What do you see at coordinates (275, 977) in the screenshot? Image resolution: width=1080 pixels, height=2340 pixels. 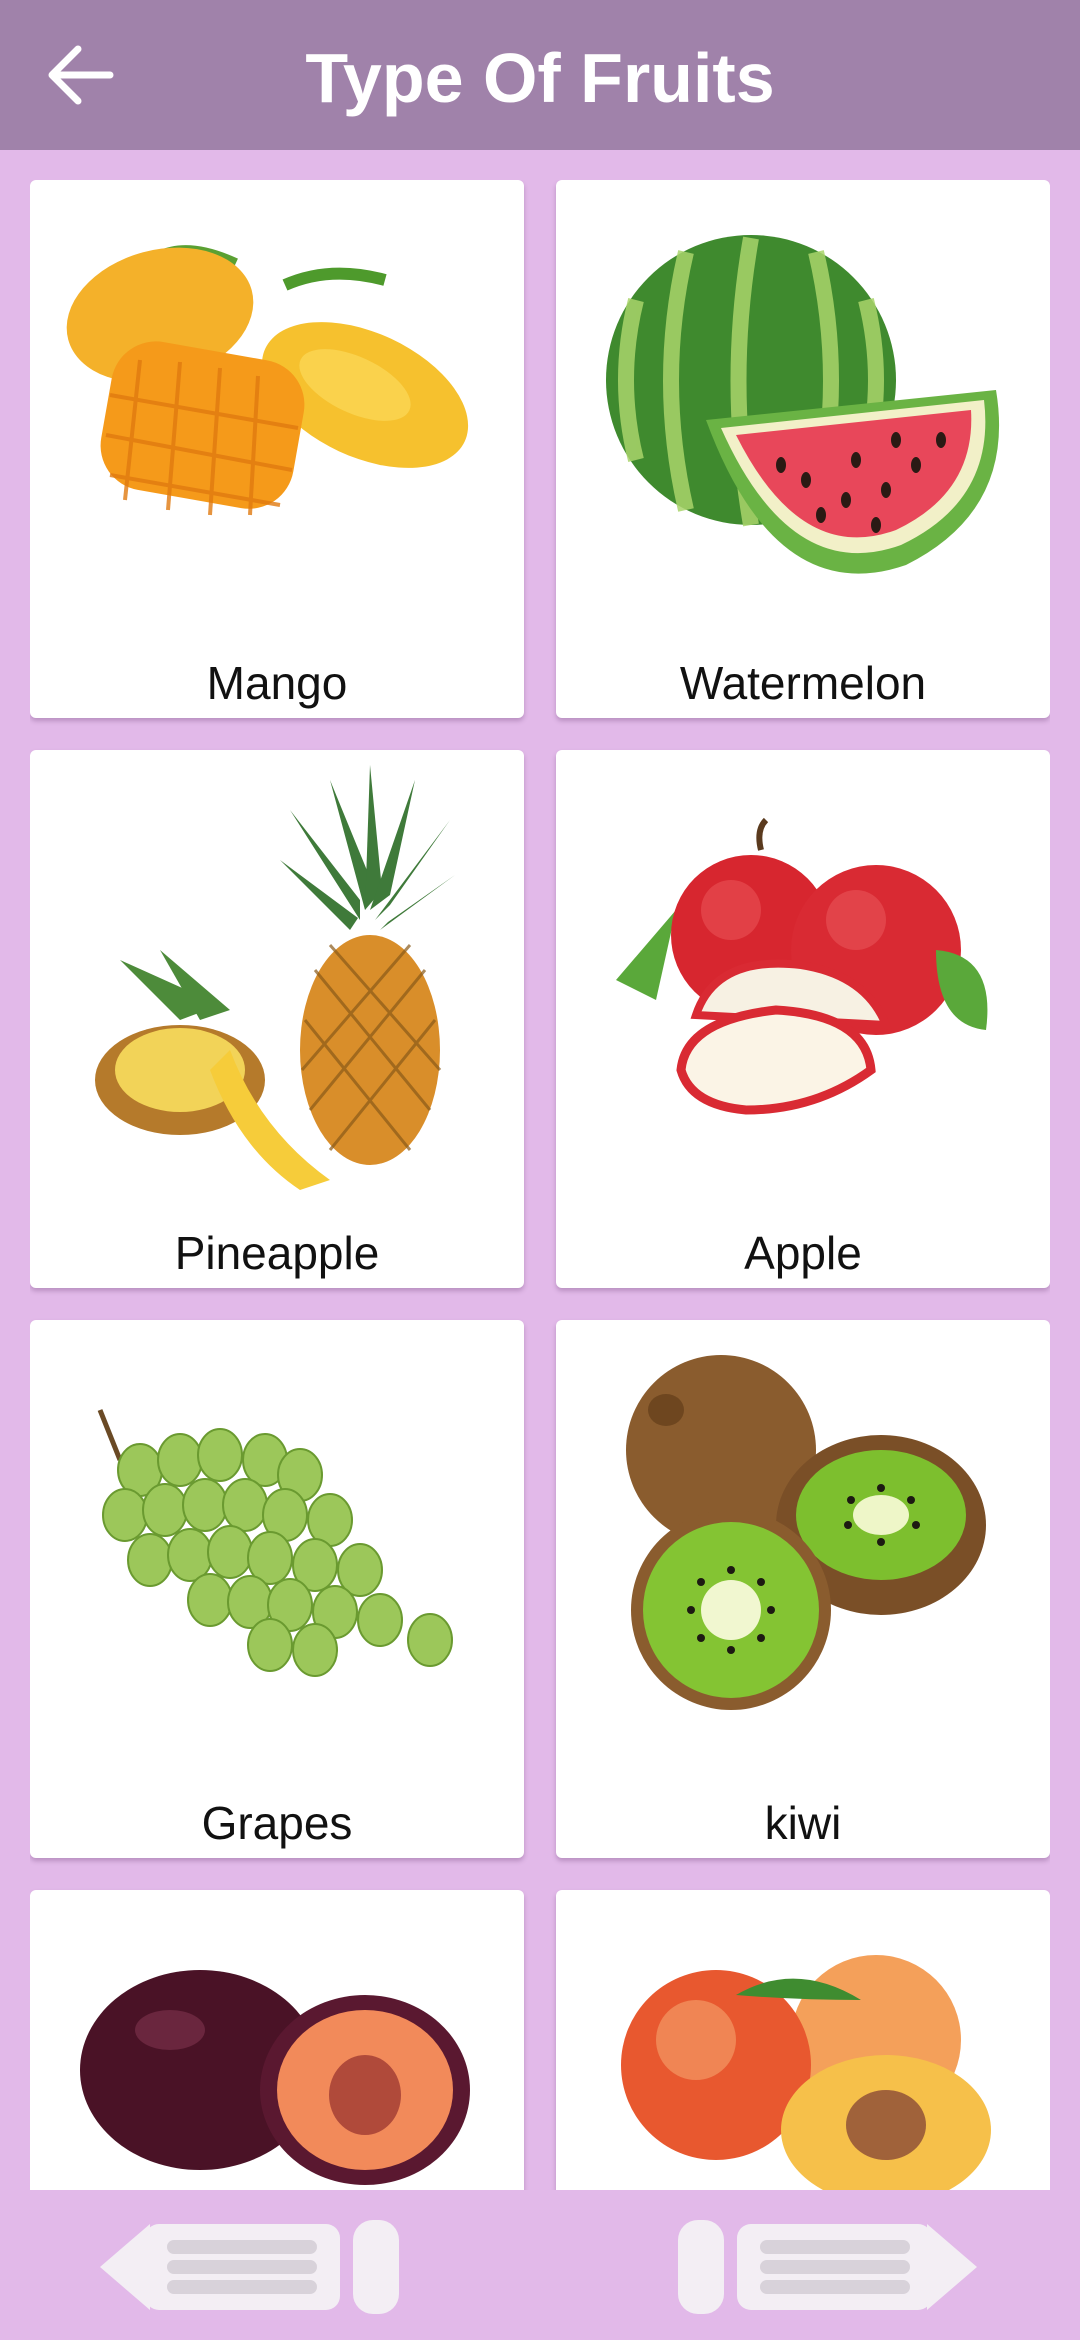 I see `pineapple-image` at bounding box center [275, 977].